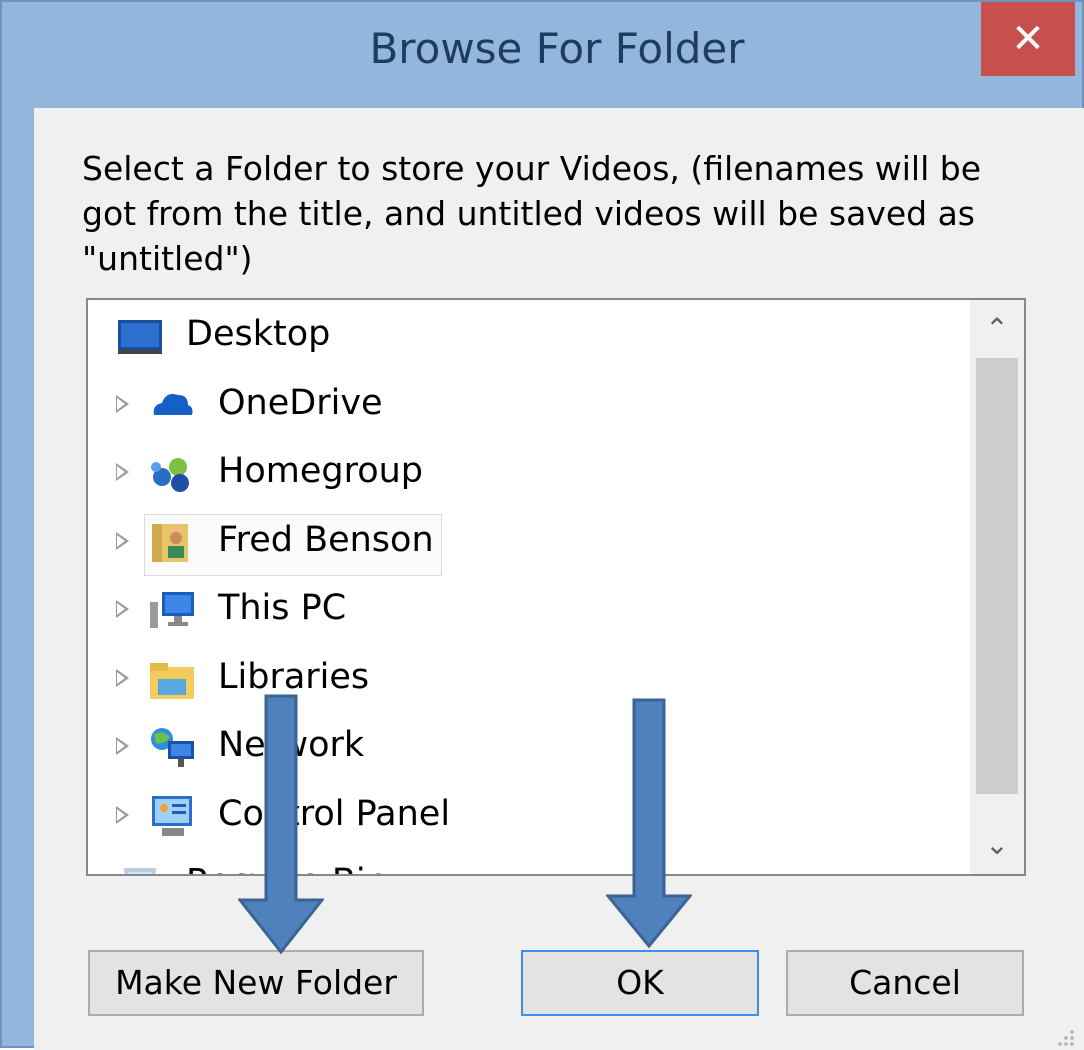 This screenshot has width=1084, height=1050. Describe the element at coordinates (528, 473) in the screenshot. I see `tree-item-homegroup: Homegroup` at that location.